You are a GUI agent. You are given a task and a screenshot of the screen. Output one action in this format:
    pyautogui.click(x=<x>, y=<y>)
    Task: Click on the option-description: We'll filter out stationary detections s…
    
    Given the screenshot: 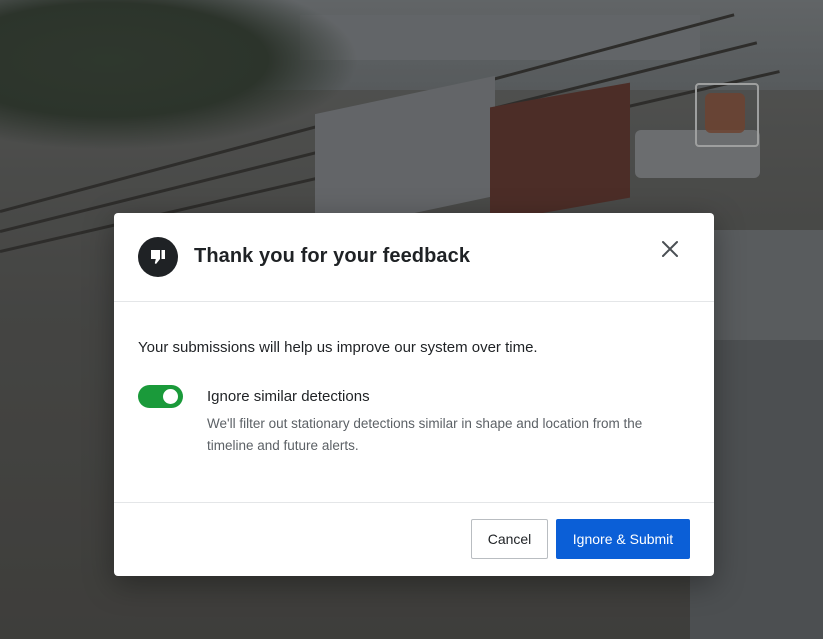 What is the action you would take?
    pyautogui.click(x=425, y=434)
    